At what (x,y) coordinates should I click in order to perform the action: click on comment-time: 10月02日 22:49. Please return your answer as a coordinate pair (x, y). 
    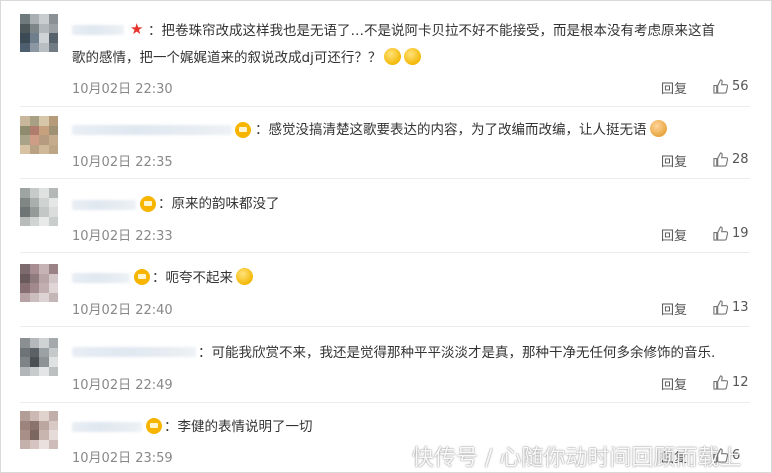
    Looking at the image, I should click on (122, 385).